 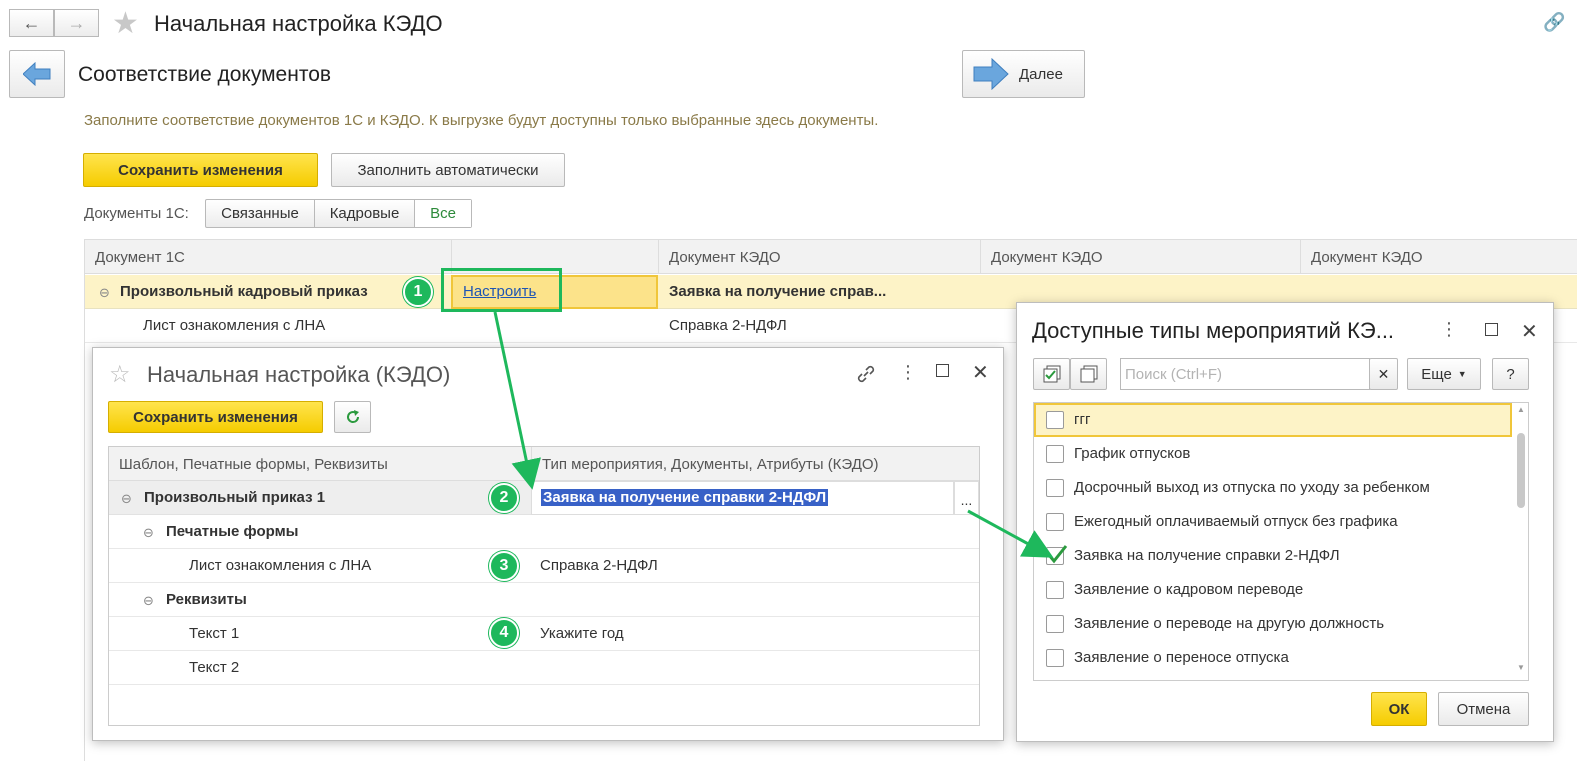 What do you see at coordinates (365, 213) in the screenshot?
I see `filter-option-hr: Кадровые` at bounding box center [365, 213].